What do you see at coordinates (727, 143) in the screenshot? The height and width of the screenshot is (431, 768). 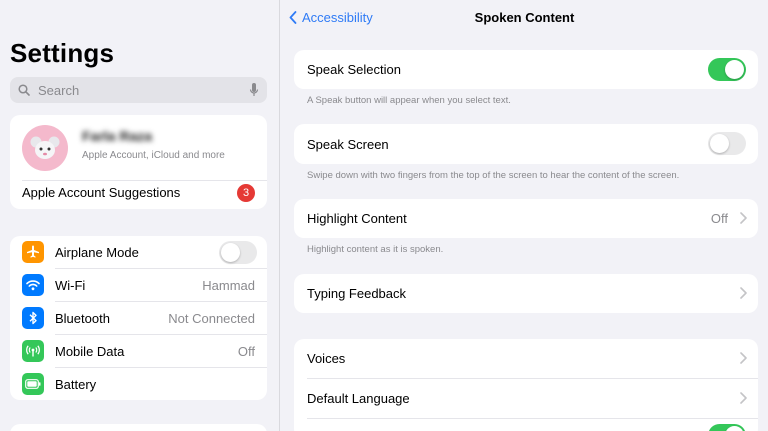 I see `speak-screen-toggle` at bounding box center [727, 143].